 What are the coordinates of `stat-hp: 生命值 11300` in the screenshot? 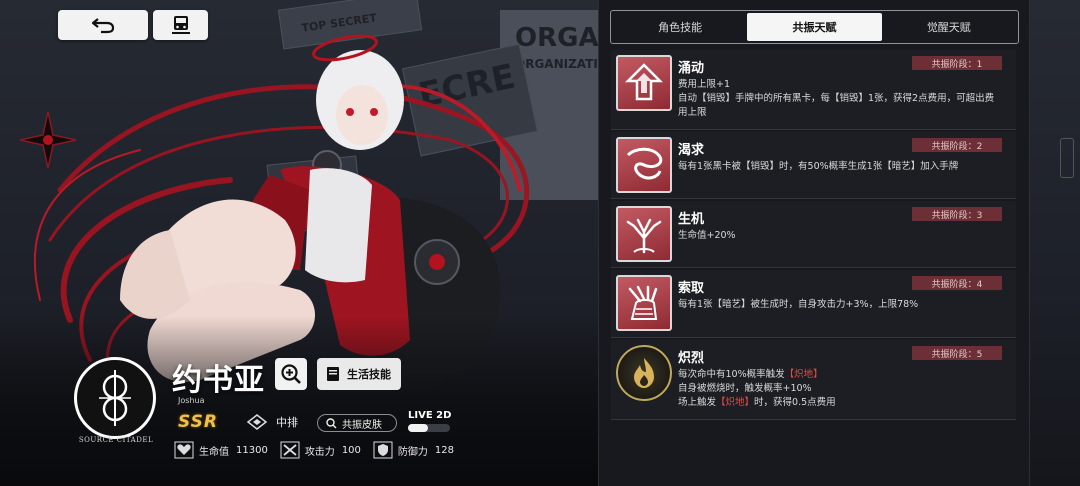 It's located at (221, 450).